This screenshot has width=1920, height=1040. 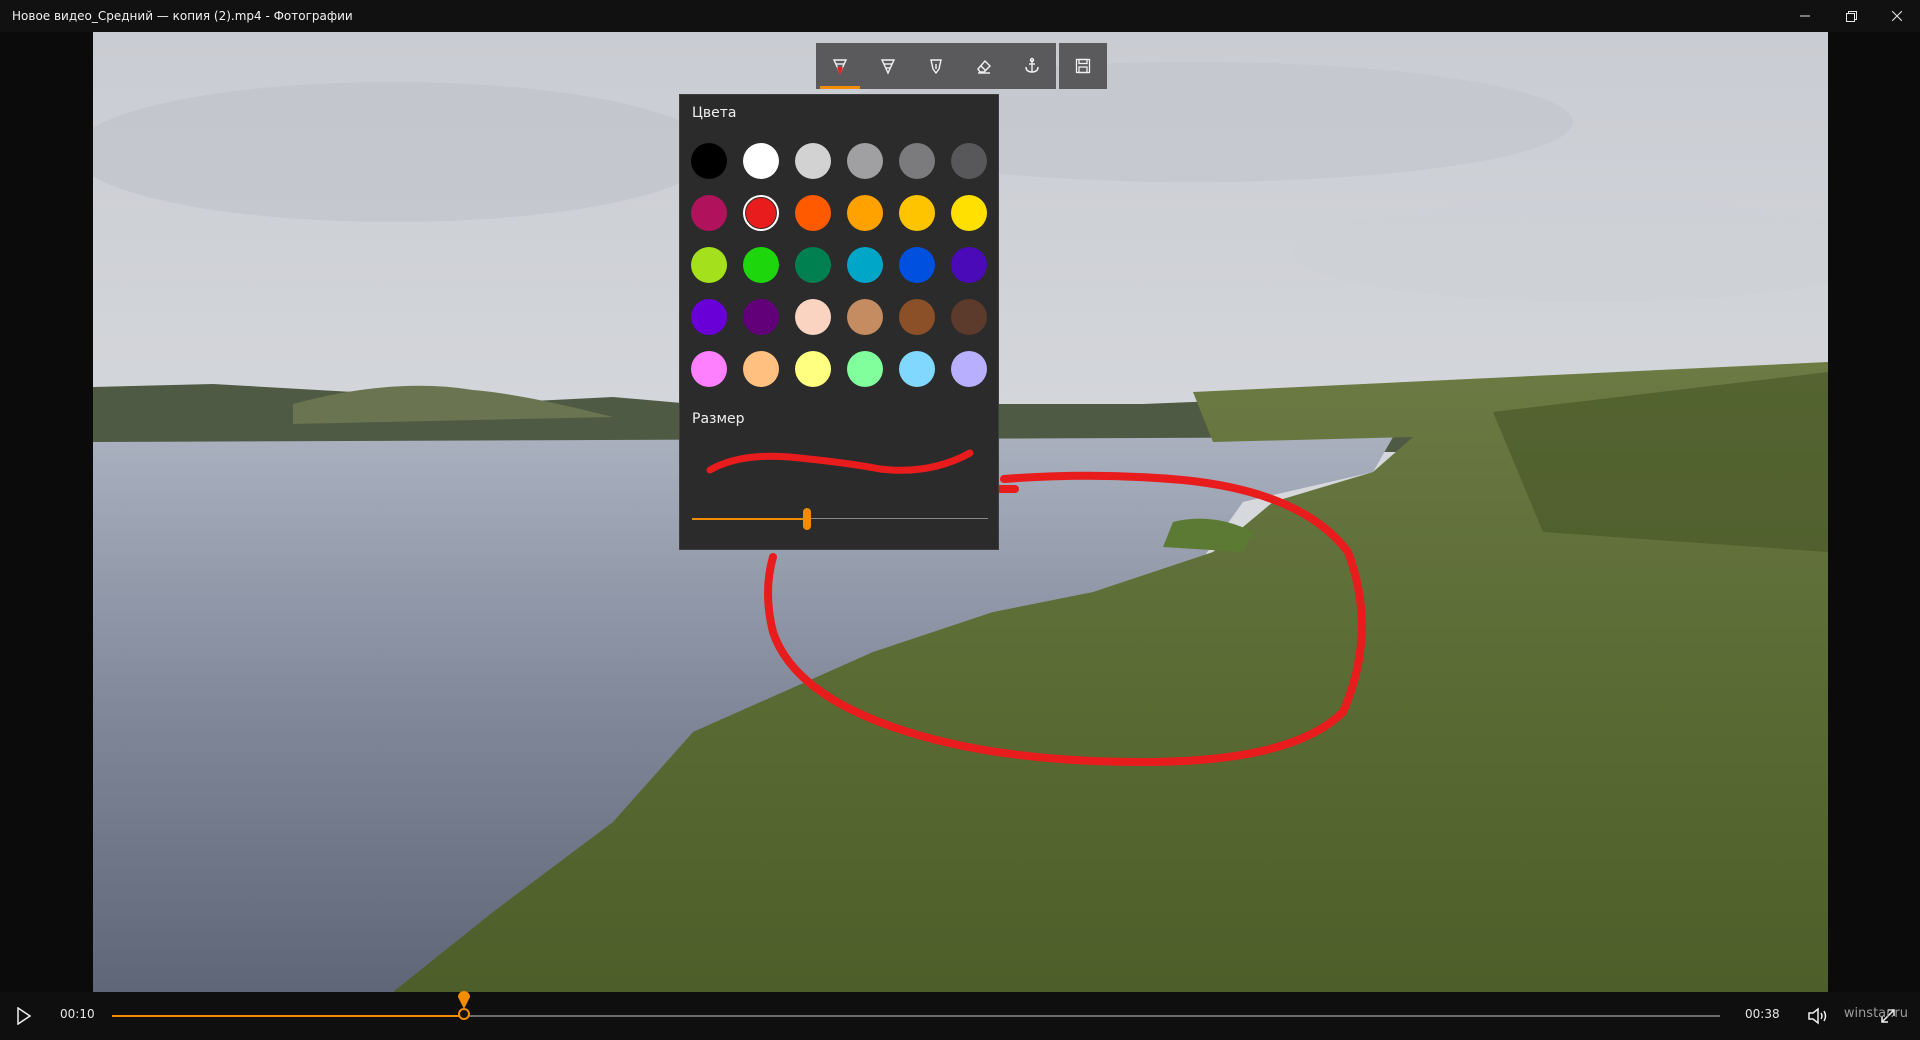 What do you see at coordinates (714, 113) in the screenshot?
I see `colors-heading: Цвета` at bounding box center [714, 113].